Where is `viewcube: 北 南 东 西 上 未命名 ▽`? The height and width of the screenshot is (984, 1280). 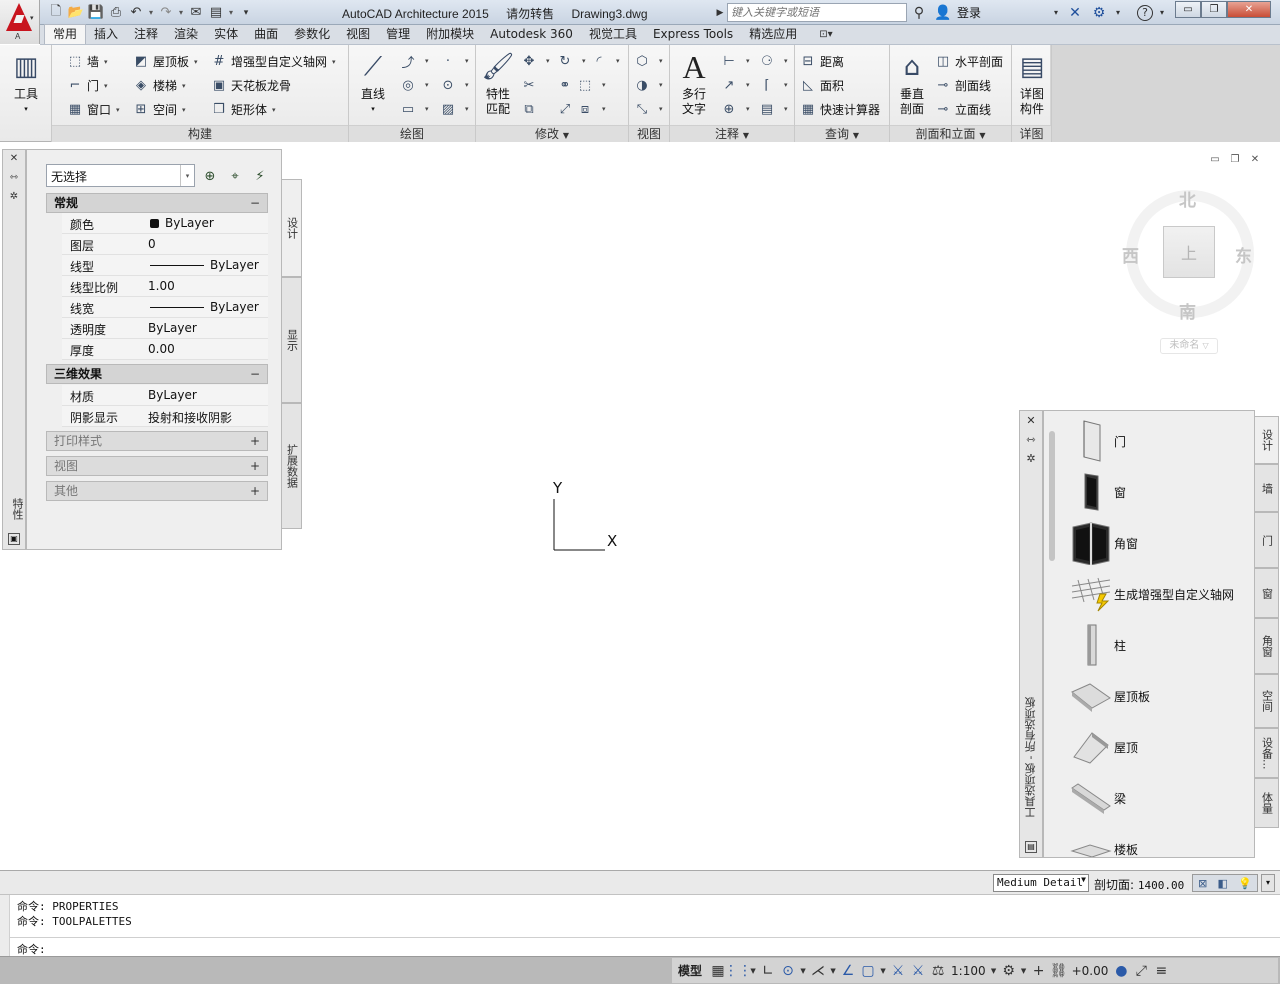 viewcube: 北 南 东 西 上 未命名 ▽ is located at coordinates (1190, 270).